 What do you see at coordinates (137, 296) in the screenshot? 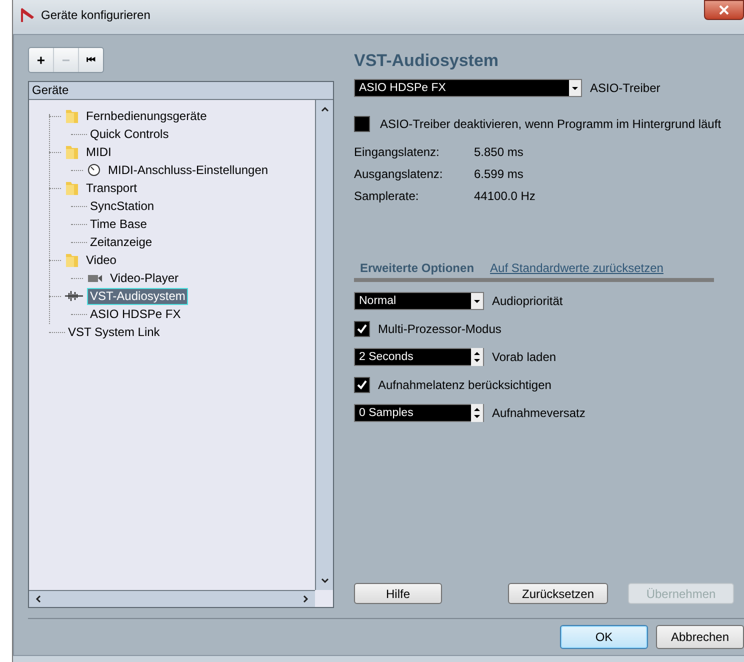
I see `tree-item: VST-Audiosystem` at bounding box center [137, 296].